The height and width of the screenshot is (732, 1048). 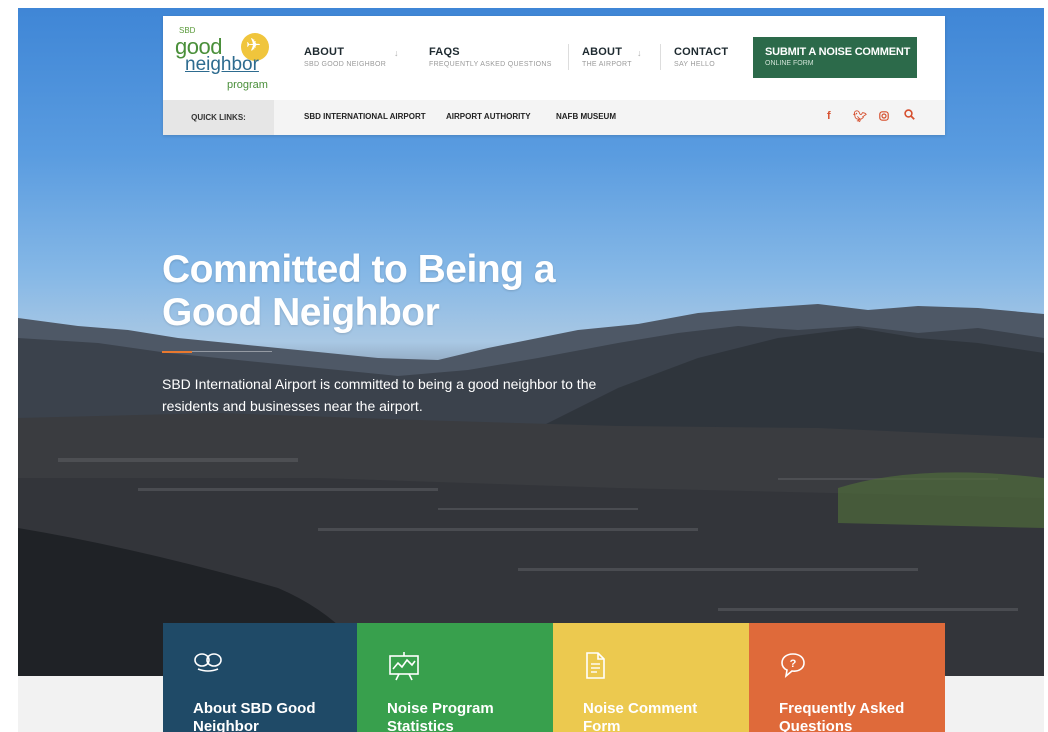 What do you see at coordinates (359, 291) in the screenshot?
I see `hero-title: Committed to Being a Good Neighbor` at bounding box center [359, 291].